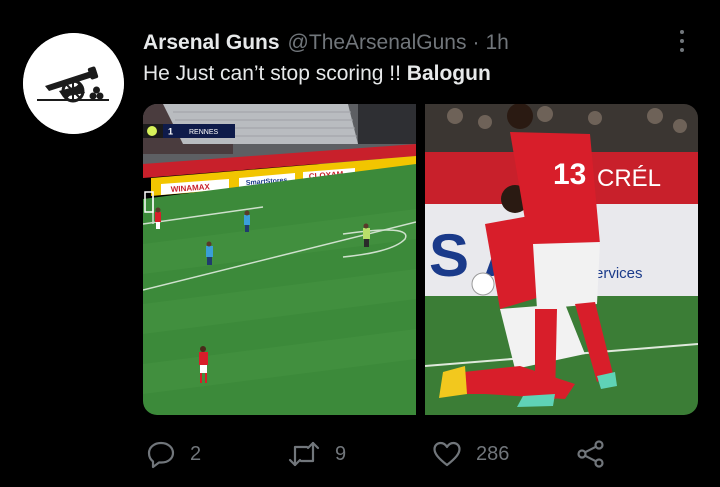 The height and width of the screenshot is (487, 720). Describe the element at coordinates (377, 43) in the screenshot. I see `user-handle: @TheArsenalGuns` at that location.